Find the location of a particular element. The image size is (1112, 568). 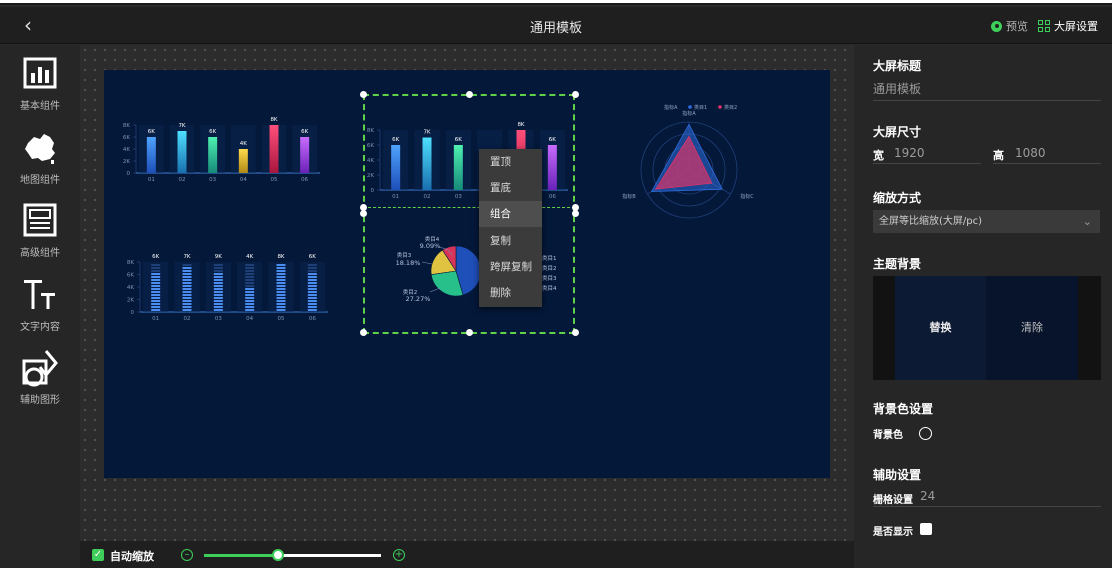

selection-box is located at coordinates (469, 214).